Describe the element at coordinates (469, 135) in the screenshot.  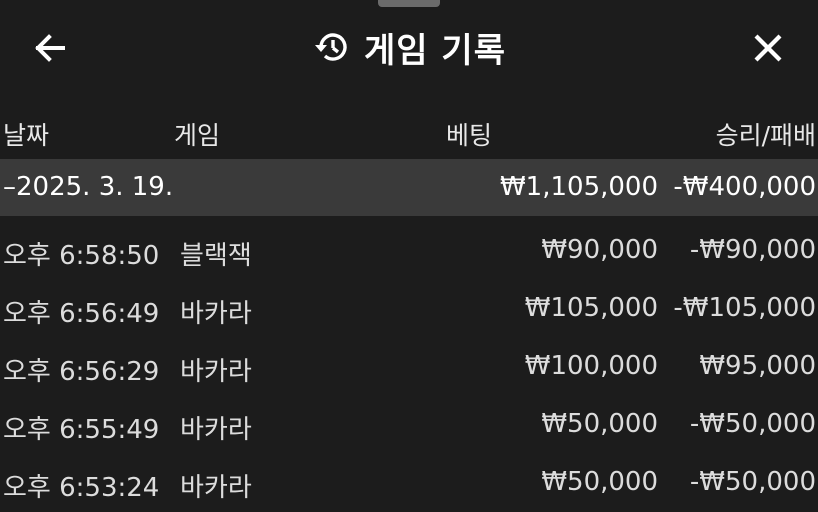
I see `column-header-bet: 베팅` at that location.